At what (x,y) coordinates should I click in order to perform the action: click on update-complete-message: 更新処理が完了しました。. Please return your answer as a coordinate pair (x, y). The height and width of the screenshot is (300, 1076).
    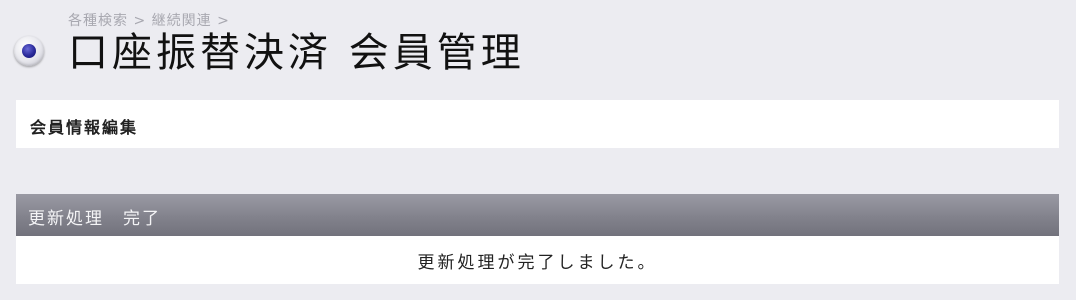
    Looking at the image, I should click on (537, 262).